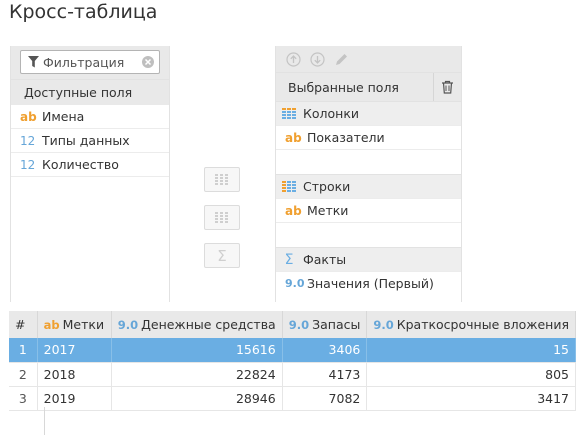 This screenshot has width=577, height=441. I want to click on selected-fields-header: Выбранные поля, so click(368, 86).